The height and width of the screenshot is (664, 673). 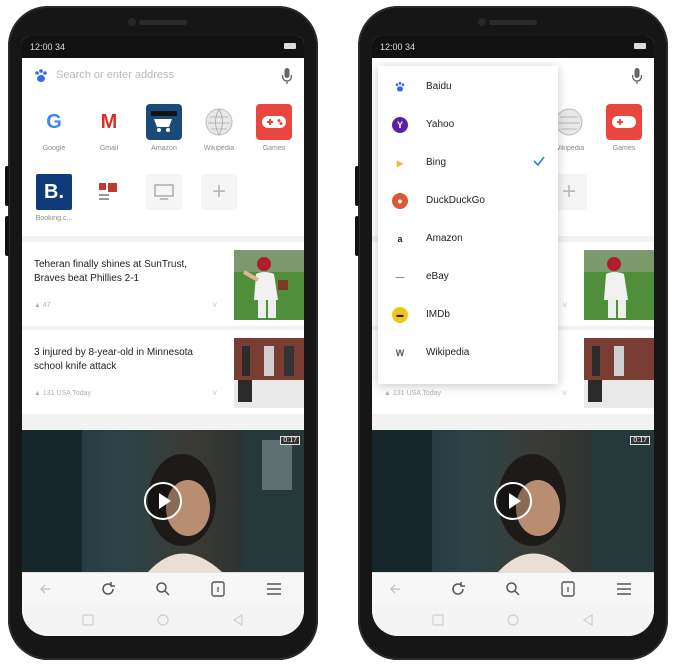 What do you see at coordinates (132, 22) in the screenshot?
I see `front-camera` at bounding box center [132, 22].